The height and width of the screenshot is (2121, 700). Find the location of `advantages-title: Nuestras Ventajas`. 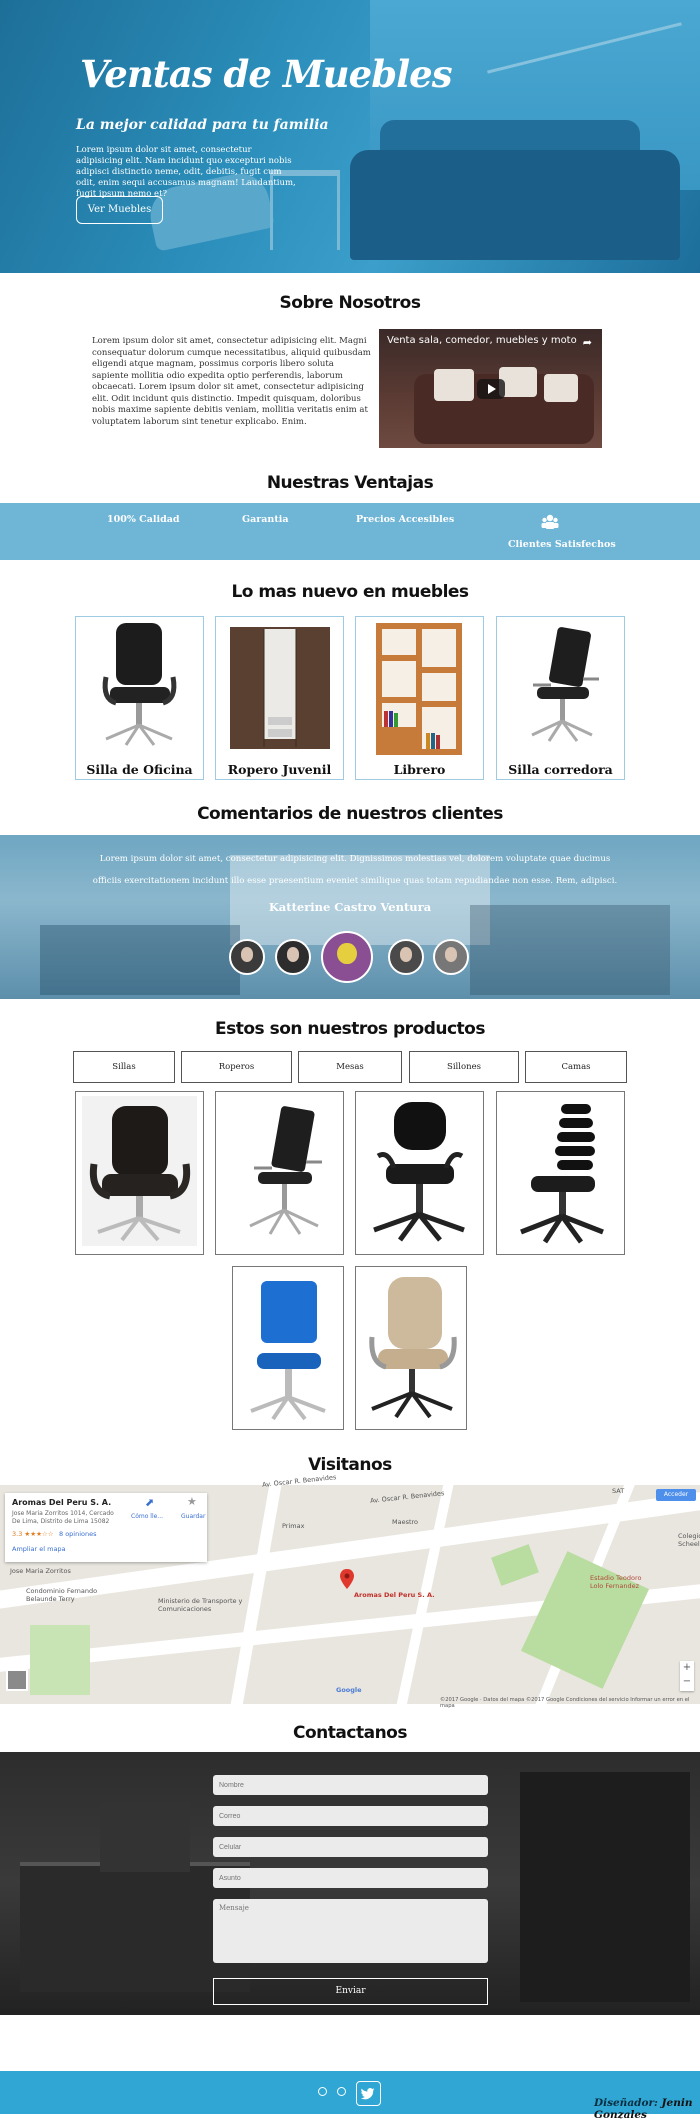

advantages-title: Nuestras Ventajas is located at coordinates (350, 483).